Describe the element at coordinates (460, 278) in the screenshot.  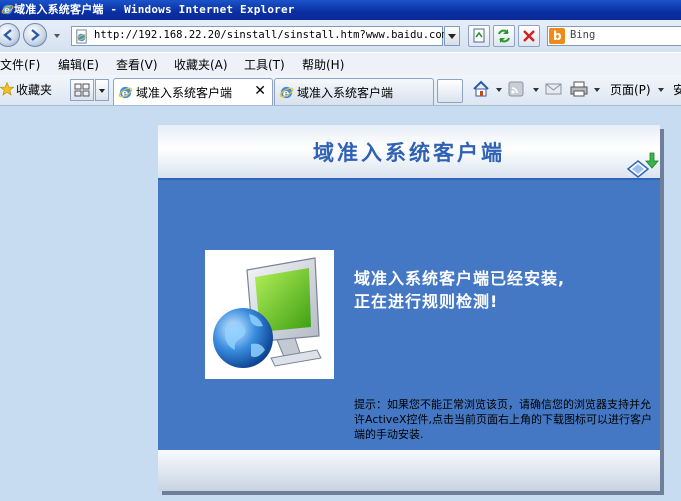
I see `status-line-1: 域准入系统客户端已经安装,` at that location.